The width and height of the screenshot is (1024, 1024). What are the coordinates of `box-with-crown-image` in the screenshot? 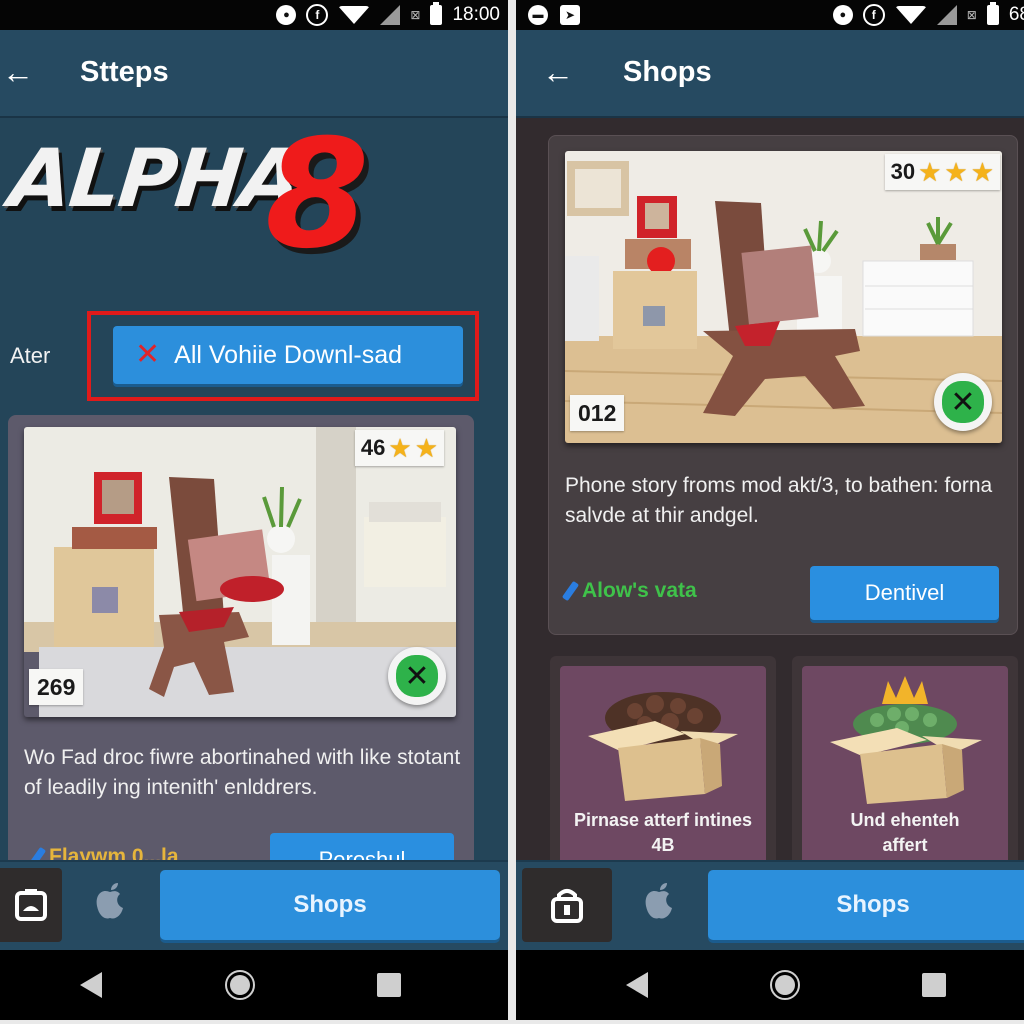 It's located at (906, 740).